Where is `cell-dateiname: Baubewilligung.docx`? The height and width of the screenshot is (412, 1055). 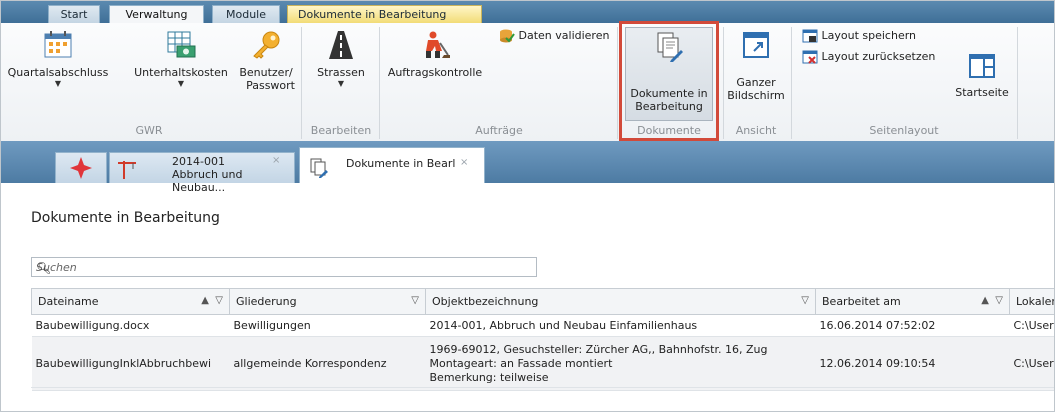
cell-dateiname: Baubewilligung.docx is located at coordinates (130, 325).